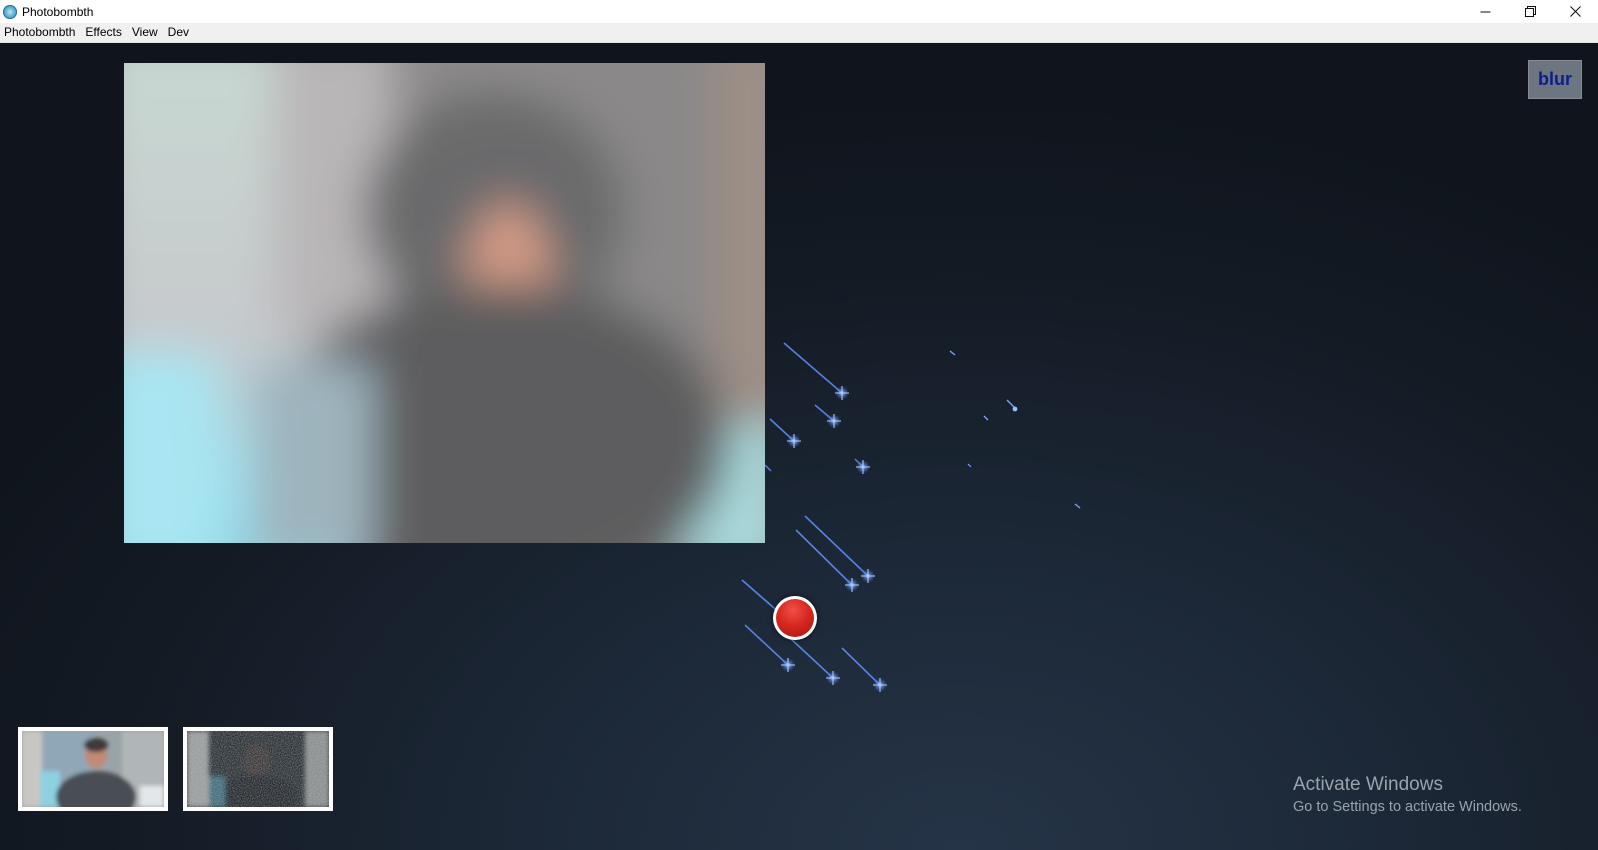 This screenshot has width=1598, height=850. What do you see at coordinates (179, 32) in the screenshot?
I see `menu-item-dev: Dev` at bounding box center [179, 32].